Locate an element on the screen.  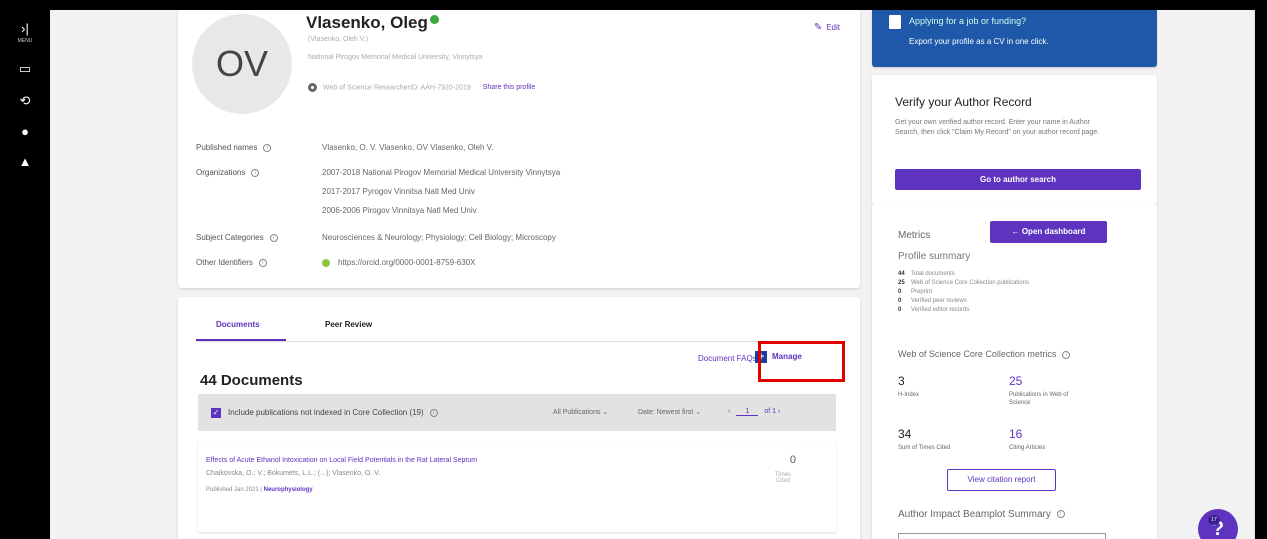
right-edge is located at coordinates (1261, 274).